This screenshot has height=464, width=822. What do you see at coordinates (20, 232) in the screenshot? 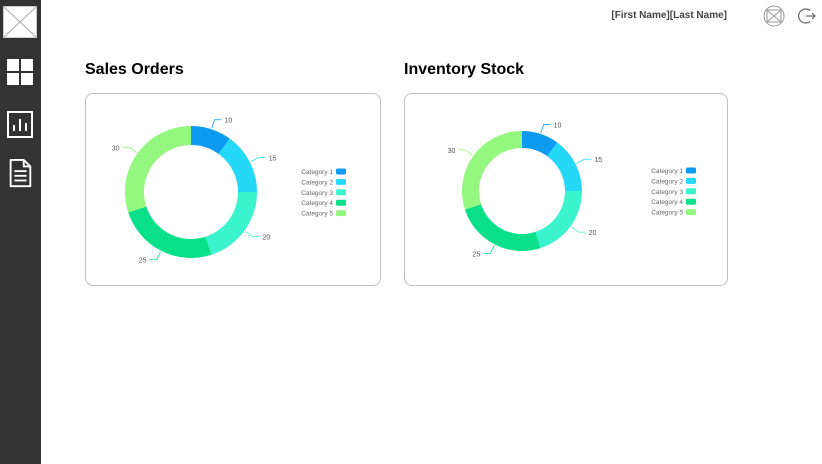
I see `sidebar` at bounding box center [20, 232].